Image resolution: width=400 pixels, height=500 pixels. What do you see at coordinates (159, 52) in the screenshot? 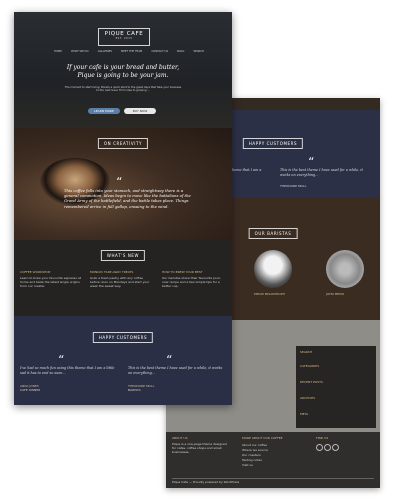
I see `nav-item: CONTACT US` at bounding box center [159, 52].